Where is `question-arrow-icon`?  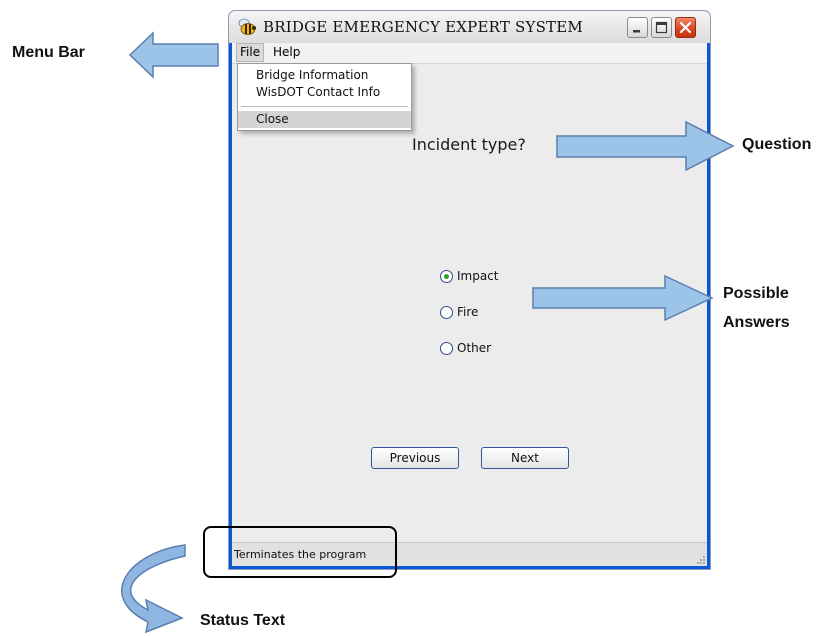
question-arrow-icon is located at coordinates (645, 146).